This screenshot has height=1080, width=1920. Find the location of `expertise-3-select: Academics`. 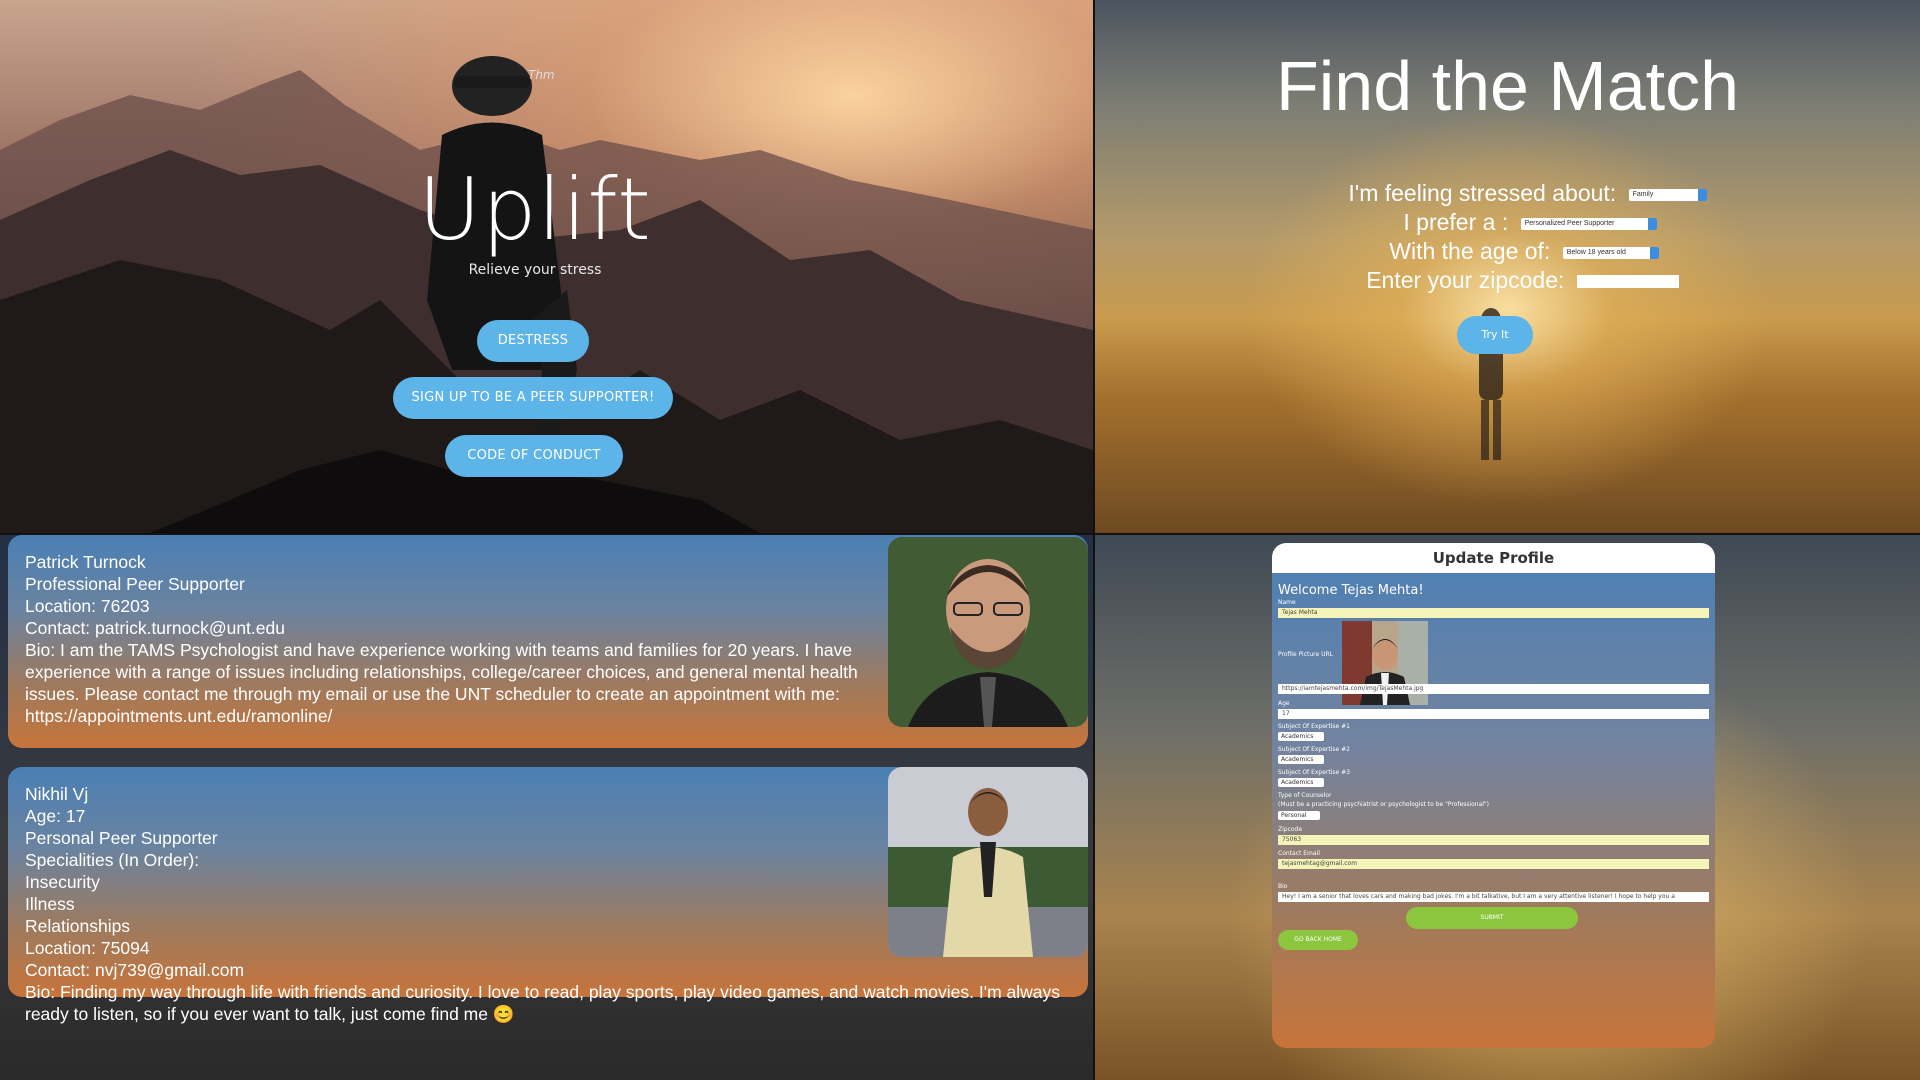

expertise-3-select: Academics is located at coordinates (1301, 782).